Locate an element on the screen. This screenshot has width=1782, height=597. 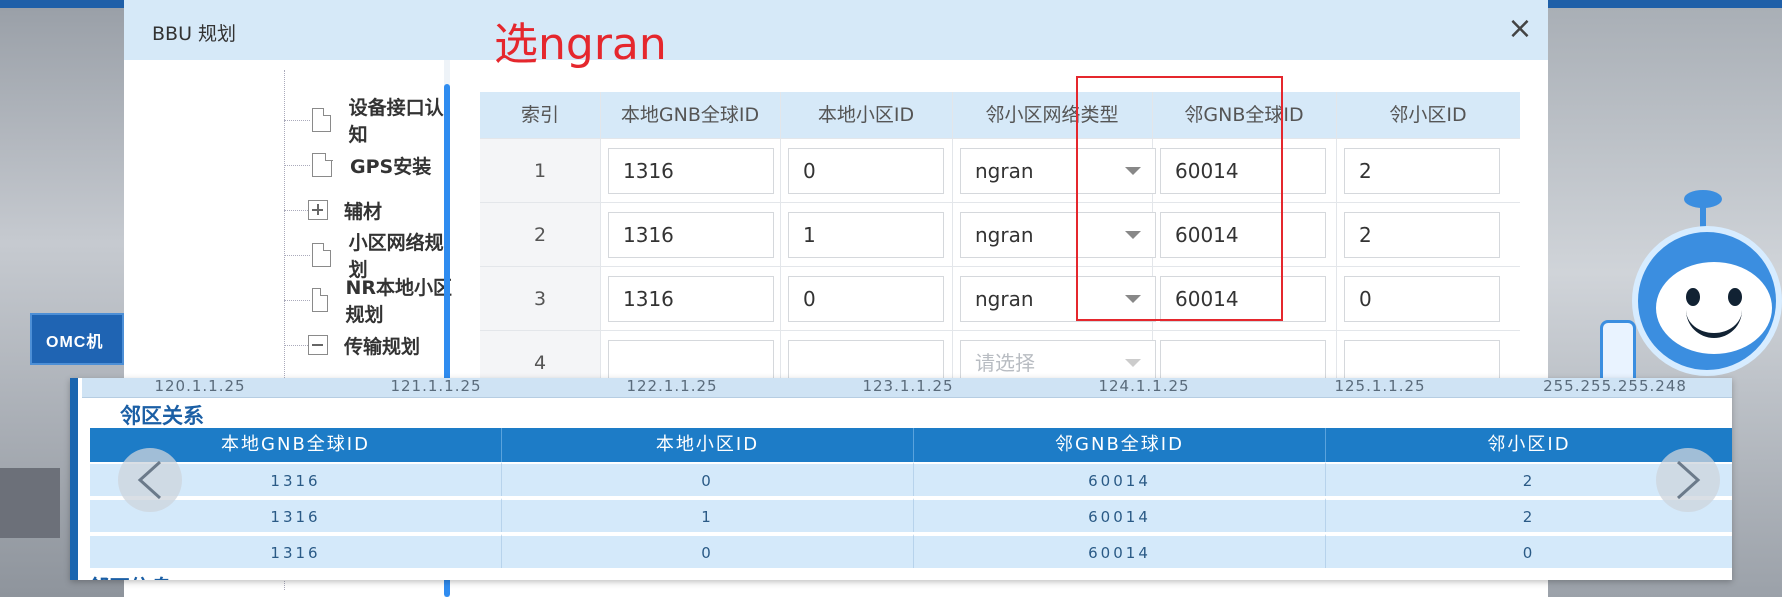
tree-item-gps: GPS安装 is located at coordinates (371, 165).